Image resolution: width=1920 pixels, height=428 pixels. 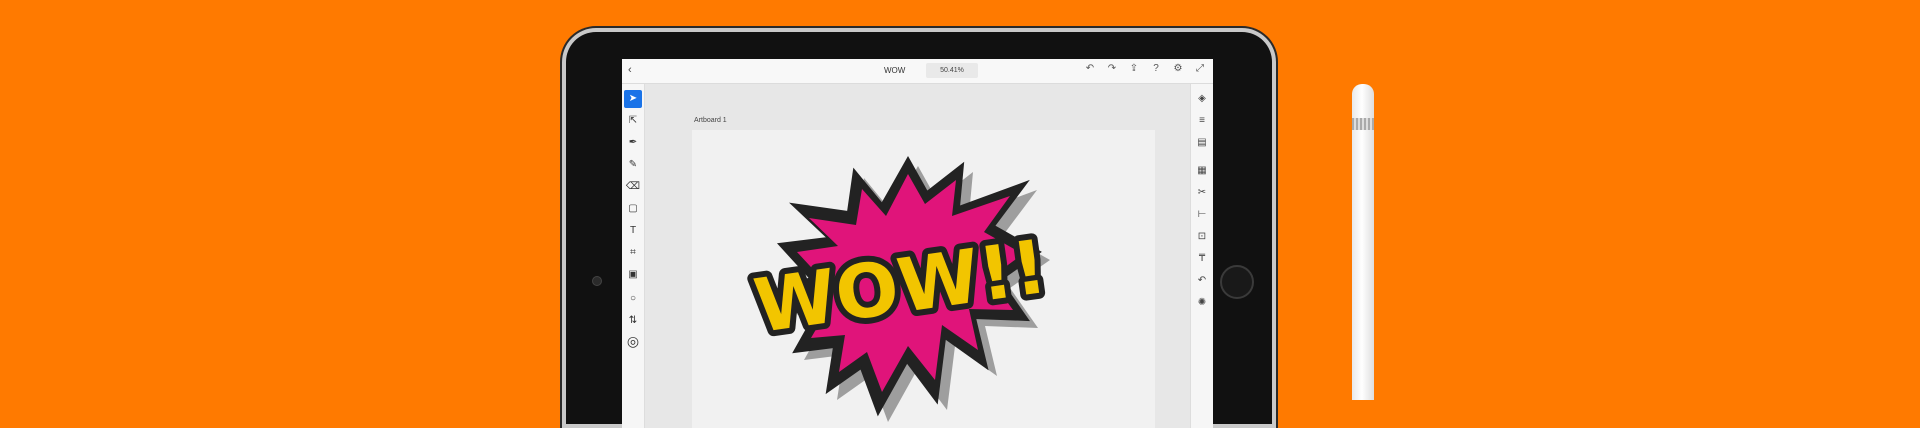 I want to click on left-toolbar: ➤ ⇱ ✒ ✎ ⌫ ▢ T ⌗ ▣ ○ ⇅ ◎, so click(x=633, y=256).